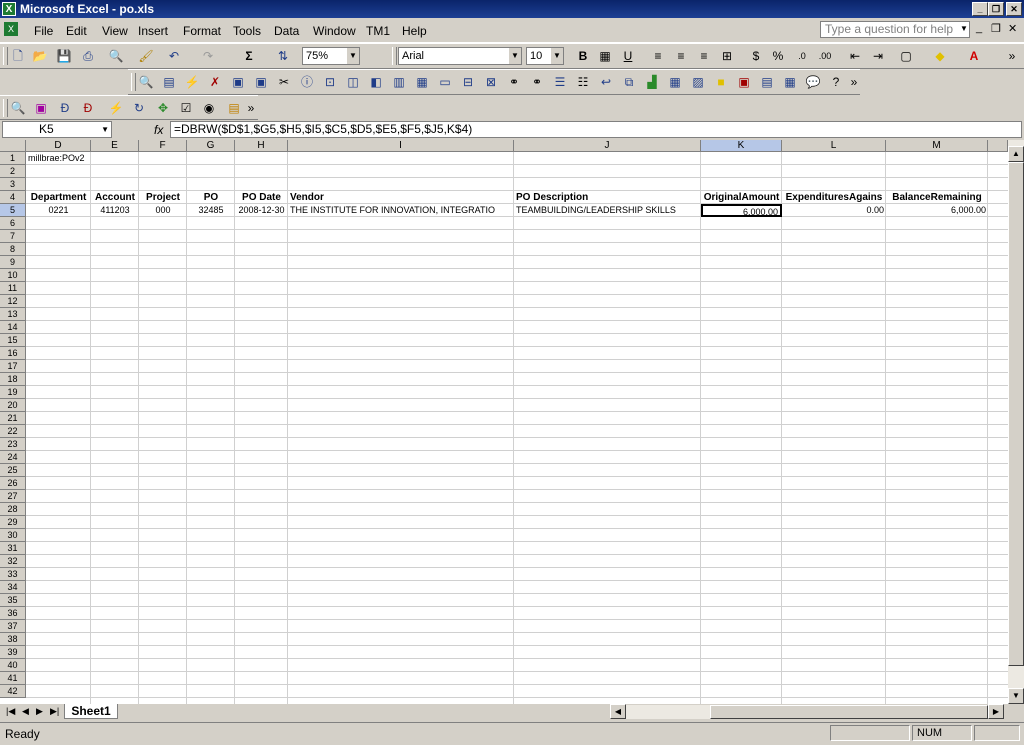 The height and width of the screenshot is (745, 1024). What do you see at coordinates (13, 600) in the screenshot?
I see `row-header: 35` at bounding box center [13, 600].